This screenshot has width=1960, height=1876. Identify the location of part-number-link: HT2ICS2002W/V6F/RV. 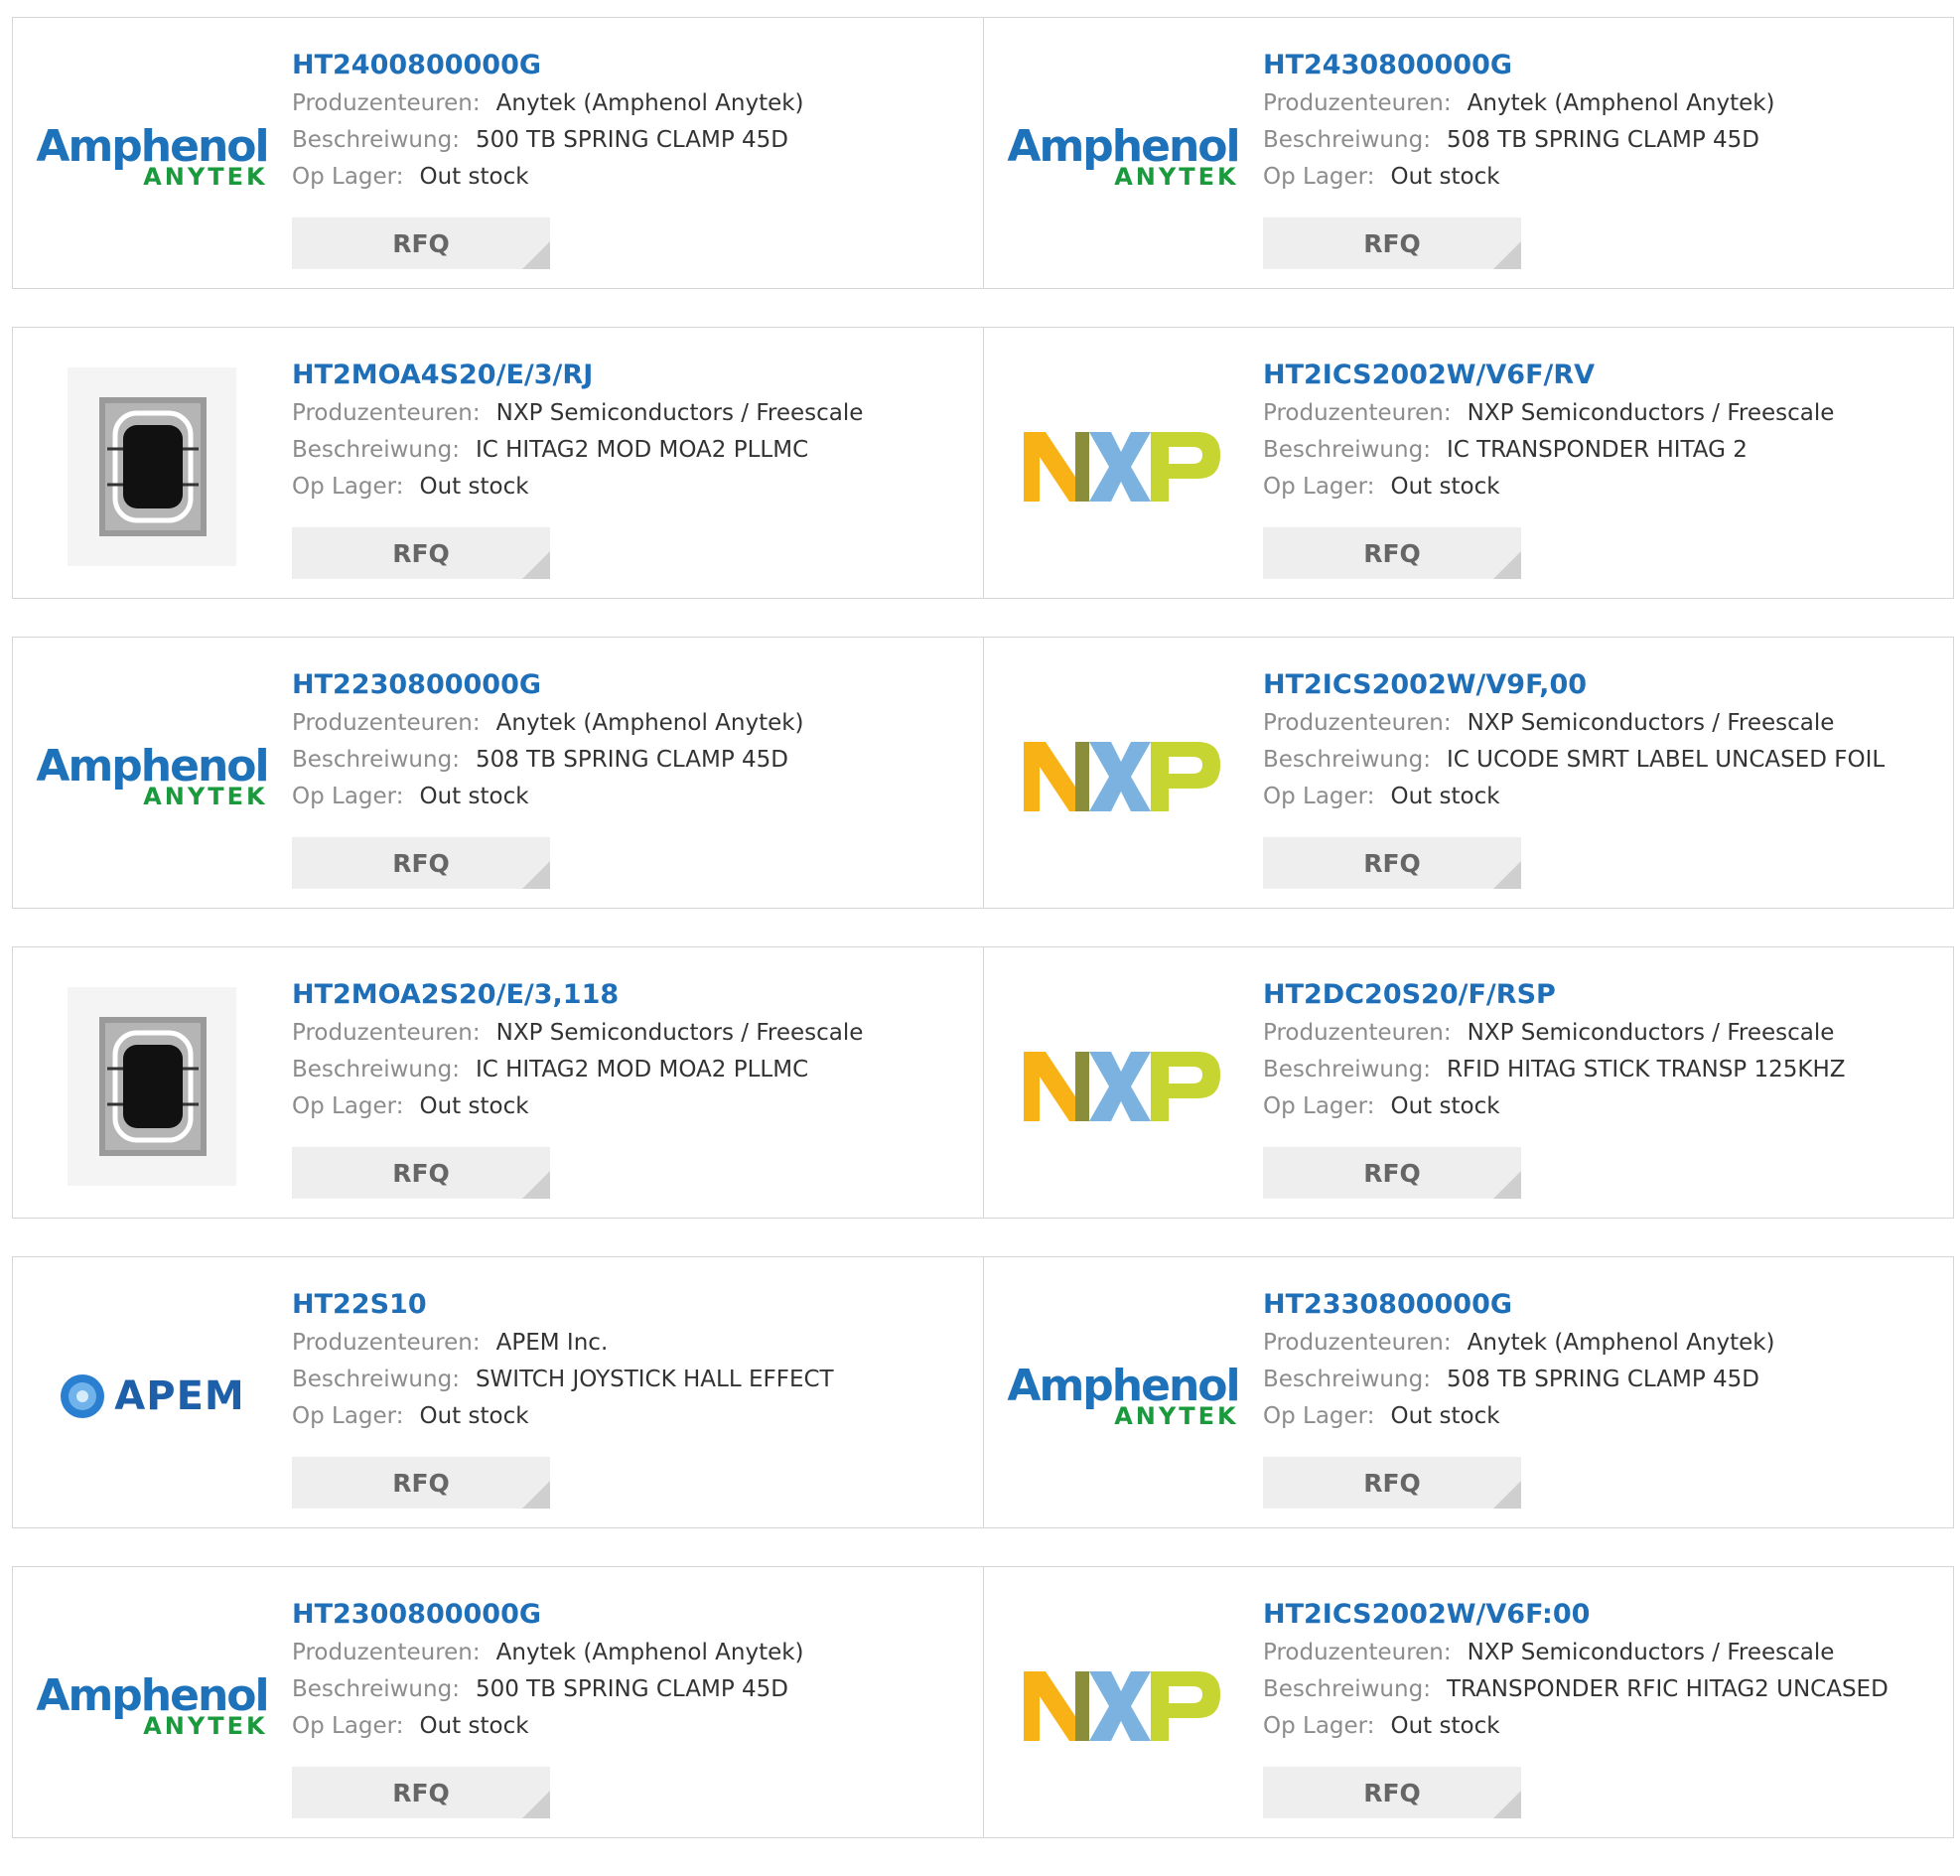
(1603, 376).